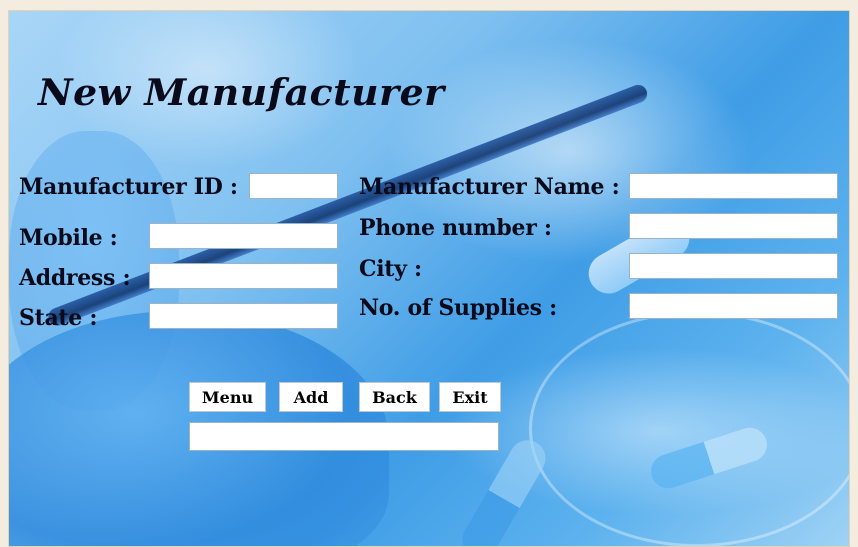 The image size is (858, 547). Describe the element at coordinates (243, 276) in the screenshot. I see `address-field` at that location.